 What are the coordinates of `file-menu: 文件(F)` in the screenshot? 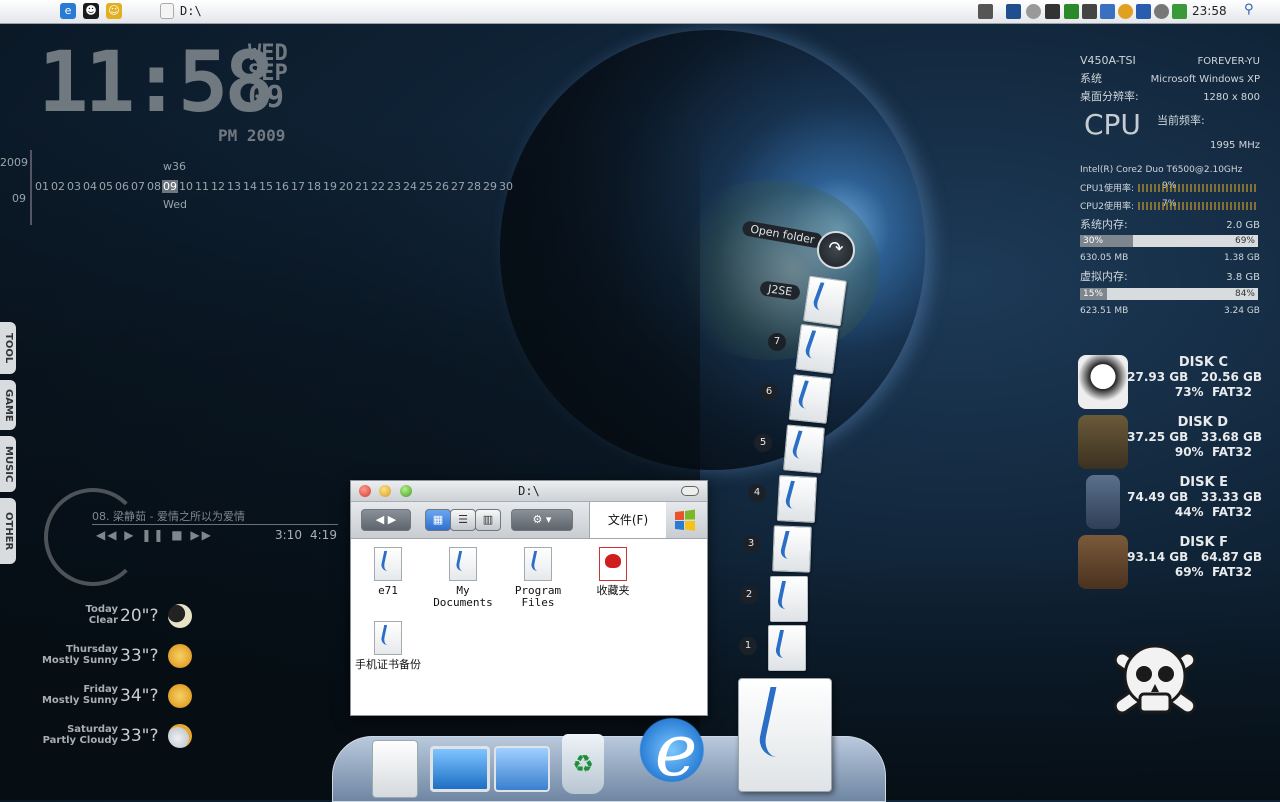 It's located at (627, 520).